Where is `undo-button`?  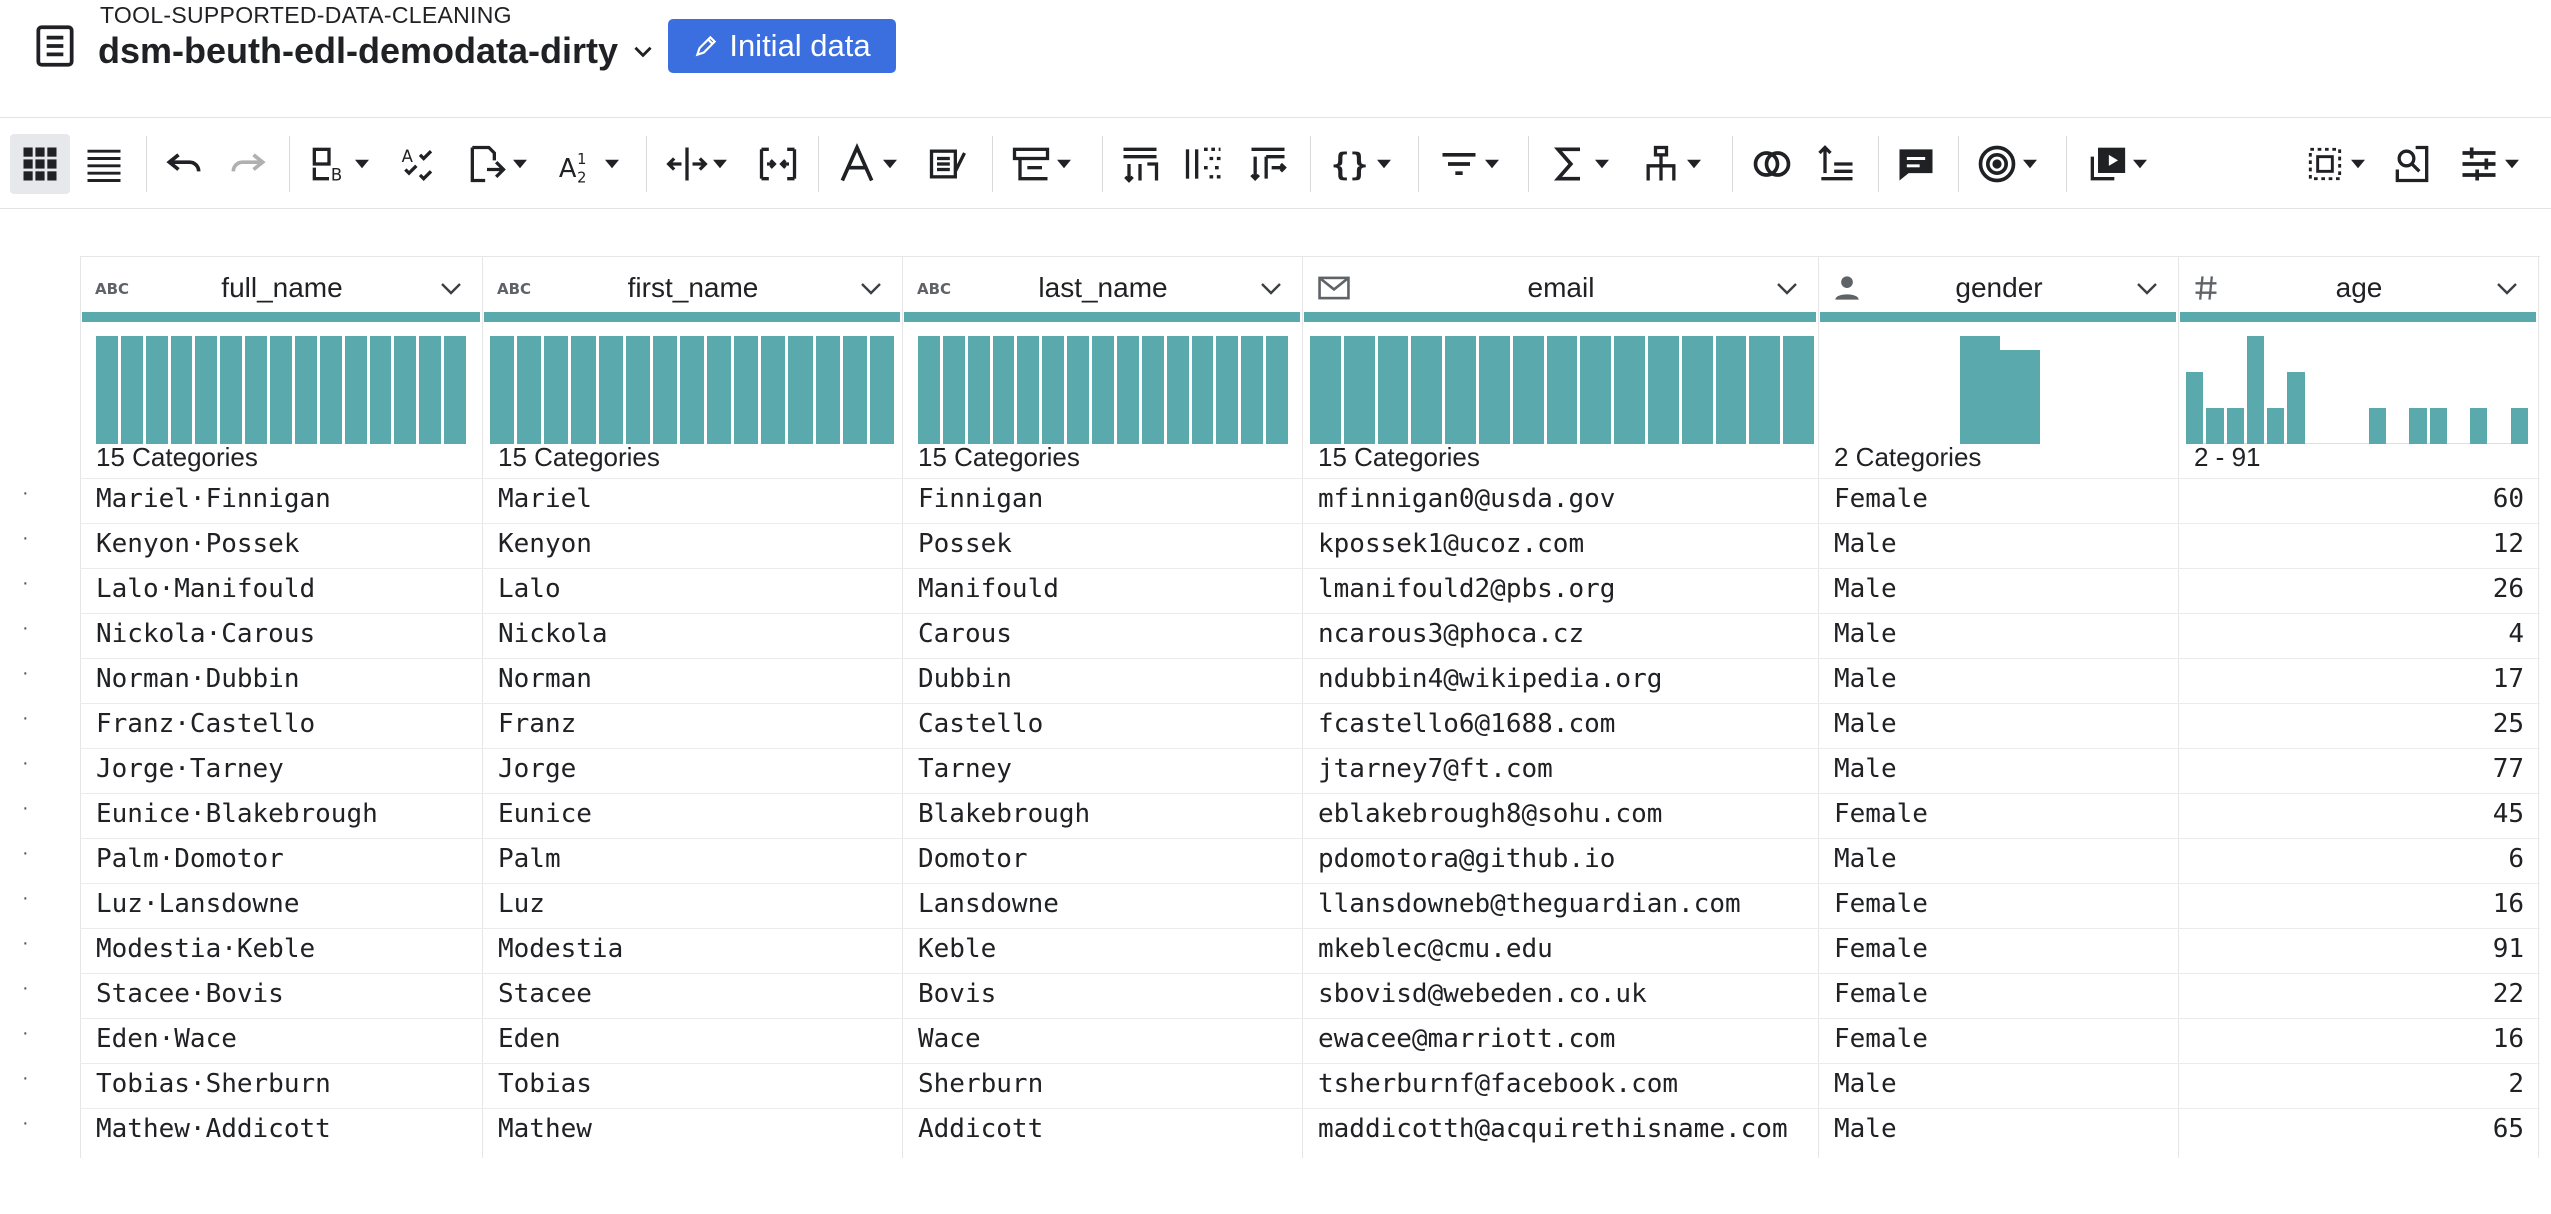
undo-button is located at coordinates (184, 164).